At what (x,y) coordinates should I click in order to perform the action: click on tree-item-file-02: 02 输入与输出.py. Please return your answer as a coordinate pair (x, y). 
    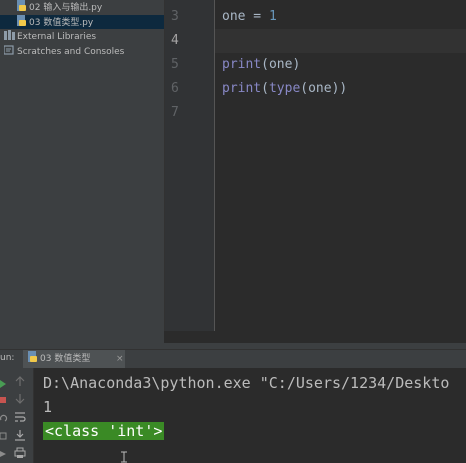
    Looking at the image, I should click on (90, 7).